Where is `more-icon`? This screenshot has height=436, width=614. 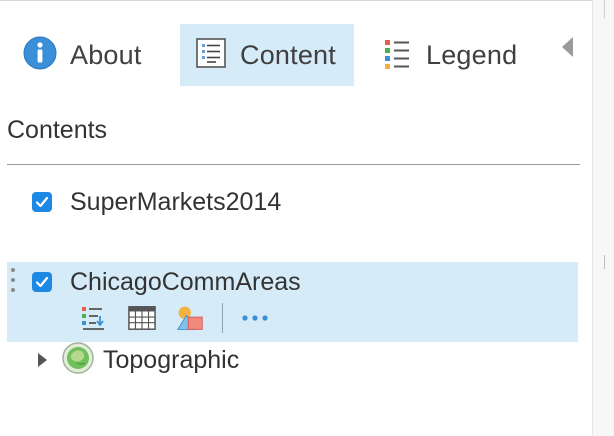
more-icon is located at coordinates (255, 318).